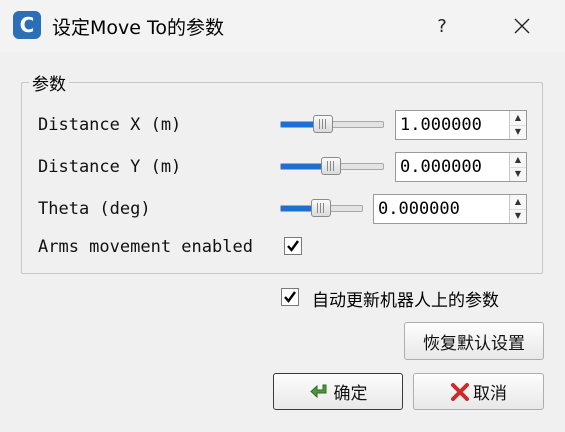 This screenshot has height=432, width=565. I want to click on arms-movement-checkbox, so click(293, 246).